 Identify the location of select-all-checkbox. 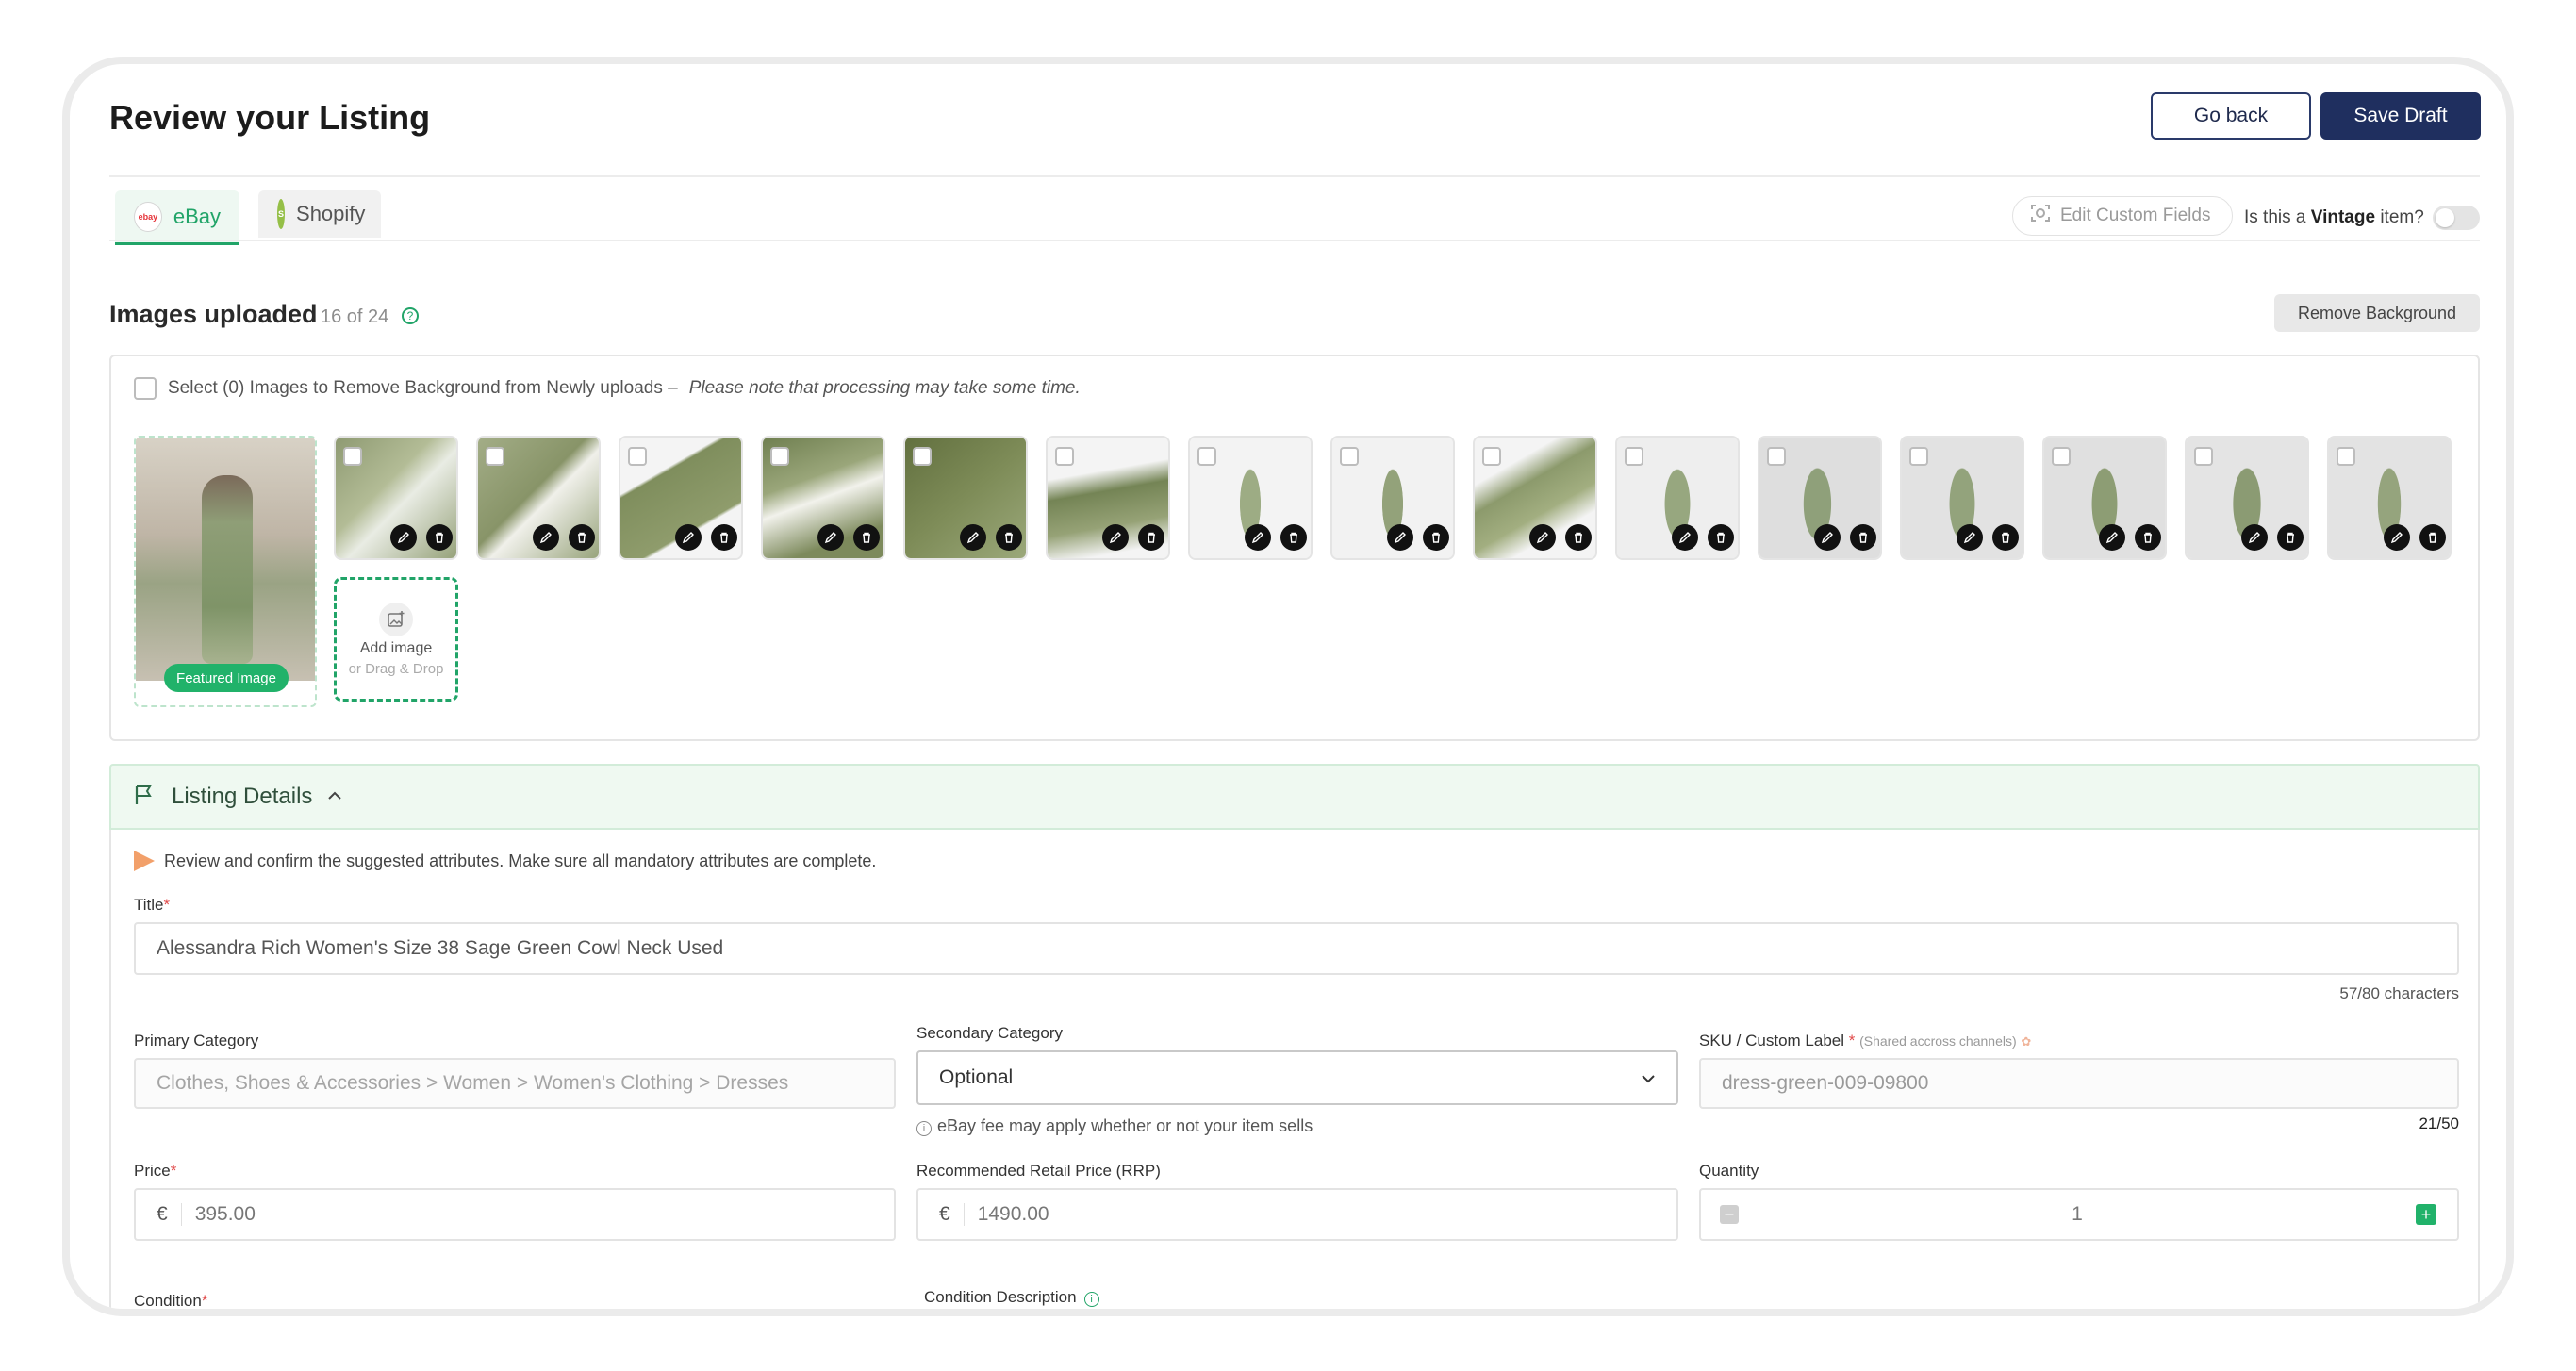
(145, 388).